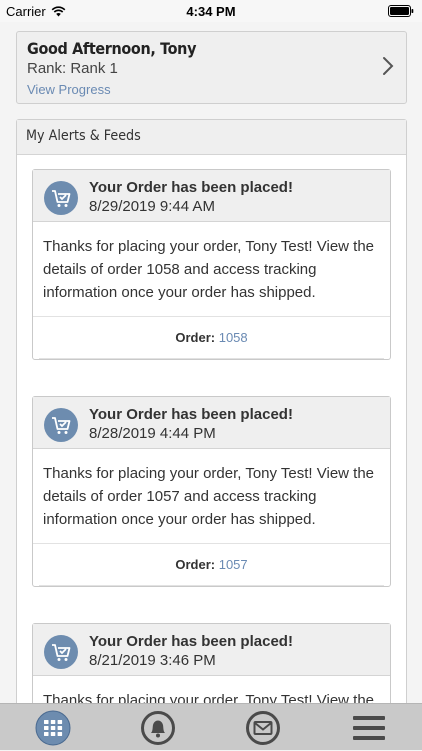 Image resolution: width=422 pixels, height=751 pixels. I want to click on alert-footer: Order: 1058, so click(211, 338).